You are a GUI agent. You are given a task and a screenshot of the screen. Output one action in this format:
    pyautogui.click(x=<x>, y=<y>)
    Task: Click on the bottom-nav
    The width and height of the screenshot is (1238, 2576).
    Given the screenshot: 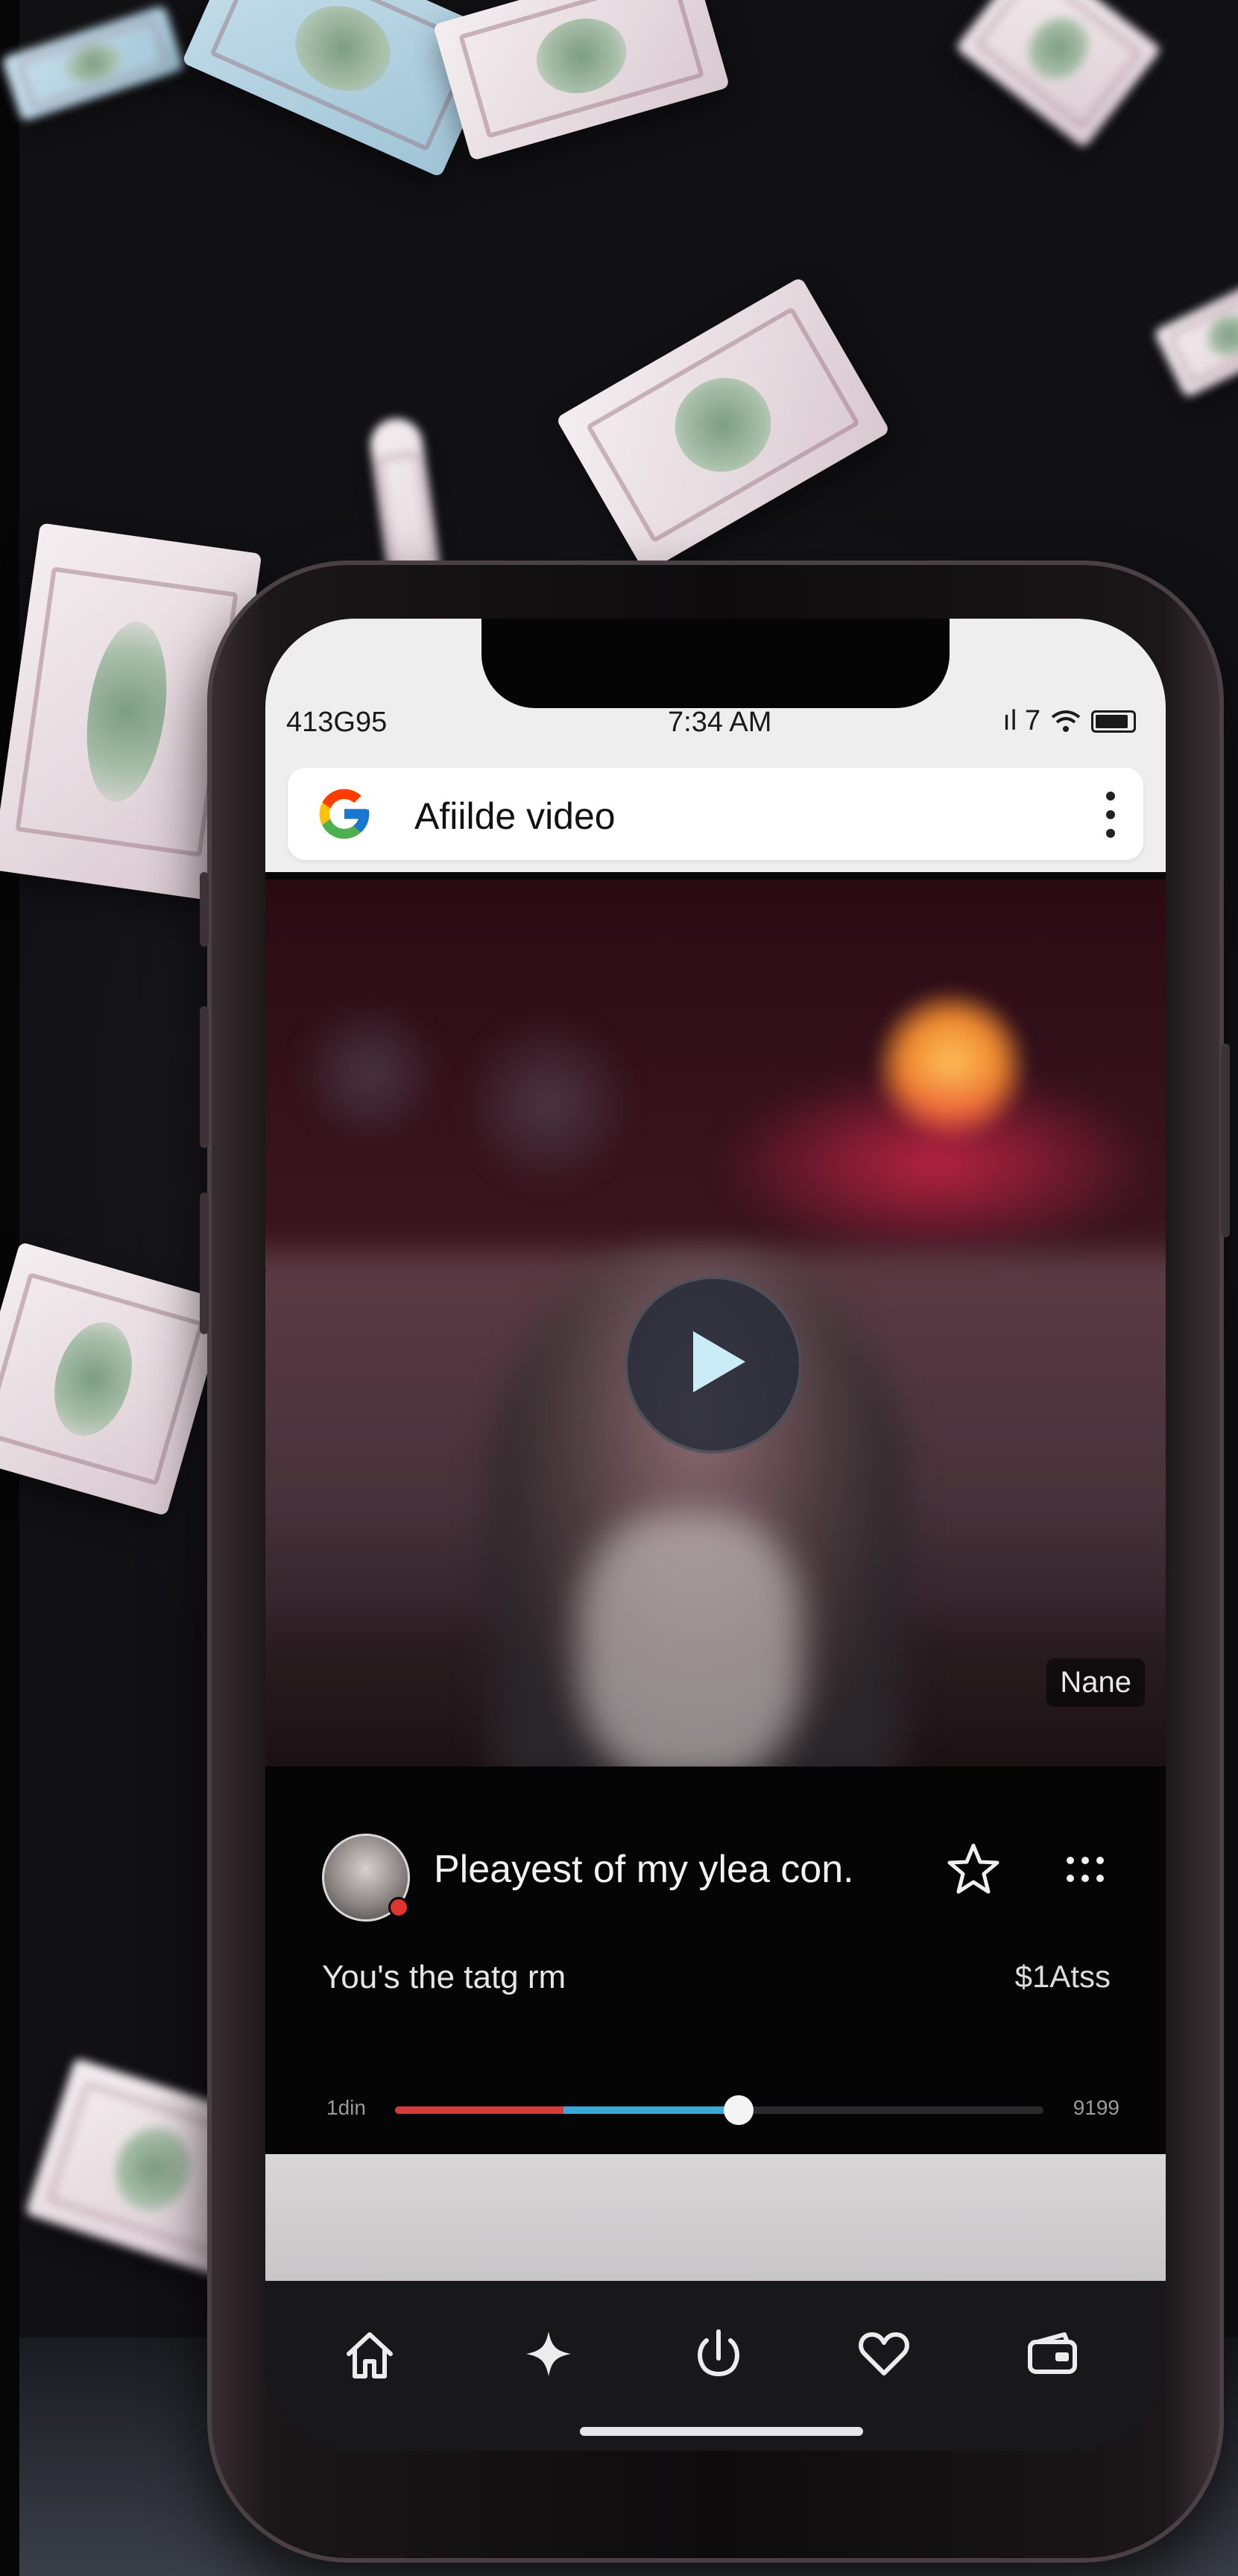 What is the action you would take?
    pyautogui.click(x=715, y=2366)
    